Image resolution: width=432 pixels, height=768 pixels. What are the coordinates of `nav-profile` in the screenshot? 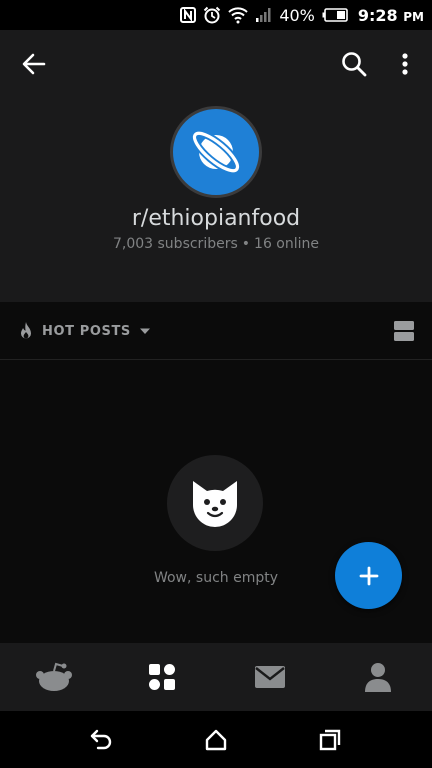 It's located at (378, 677).